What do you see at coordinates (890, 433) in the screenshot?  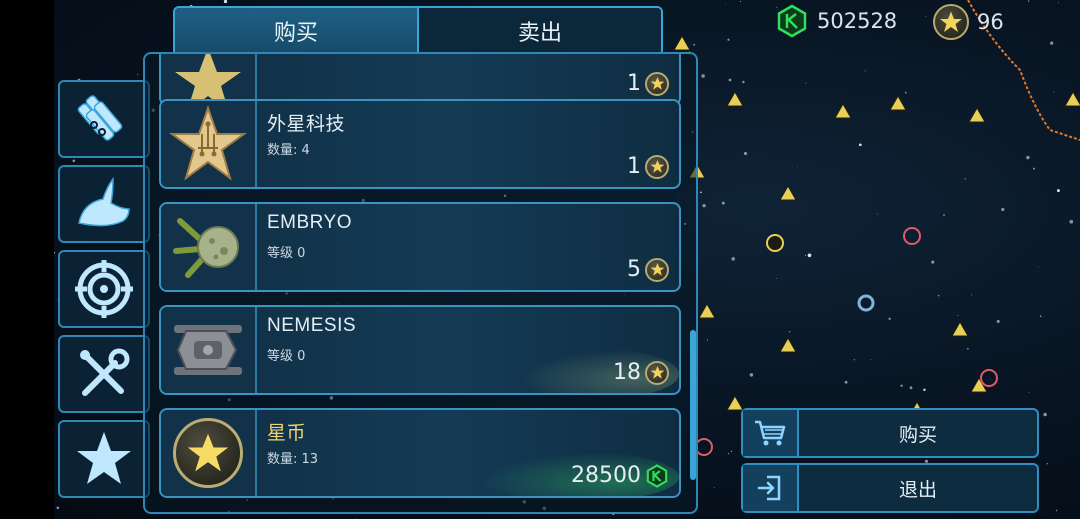 I see `buy-button: 购买` at bounding box center [890, 433].